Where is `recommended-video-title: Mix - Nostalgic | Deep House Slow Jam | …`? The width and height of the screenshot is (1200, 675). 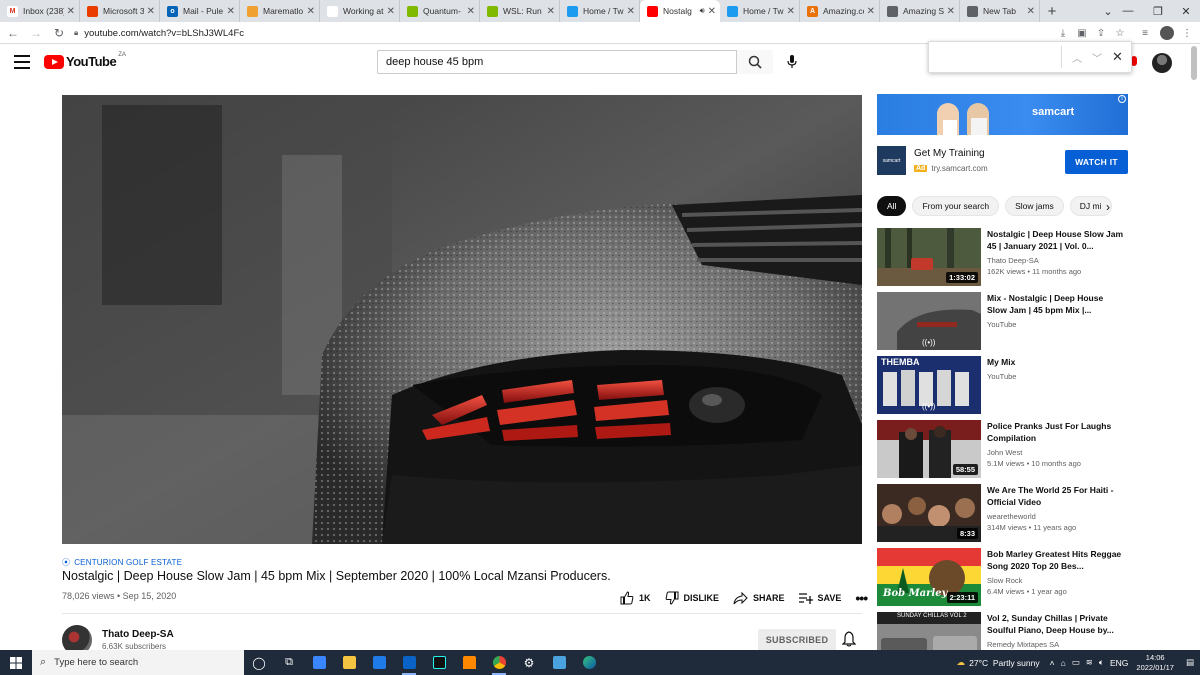 recommended-video-title: Mix - Nostalgic | Deep House Slow Jam | … is located at coordinates (1056, 304).